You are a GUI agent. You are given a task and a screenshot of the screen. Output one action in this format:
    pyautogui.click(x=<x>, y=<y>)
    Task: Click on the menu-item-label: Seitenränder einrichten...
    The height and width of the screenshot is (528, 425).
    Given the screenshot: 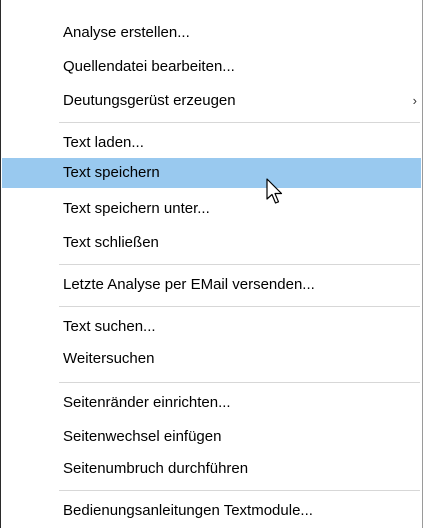 What is the action you would take?
    pyautogui.click(x=147, y=402)
    